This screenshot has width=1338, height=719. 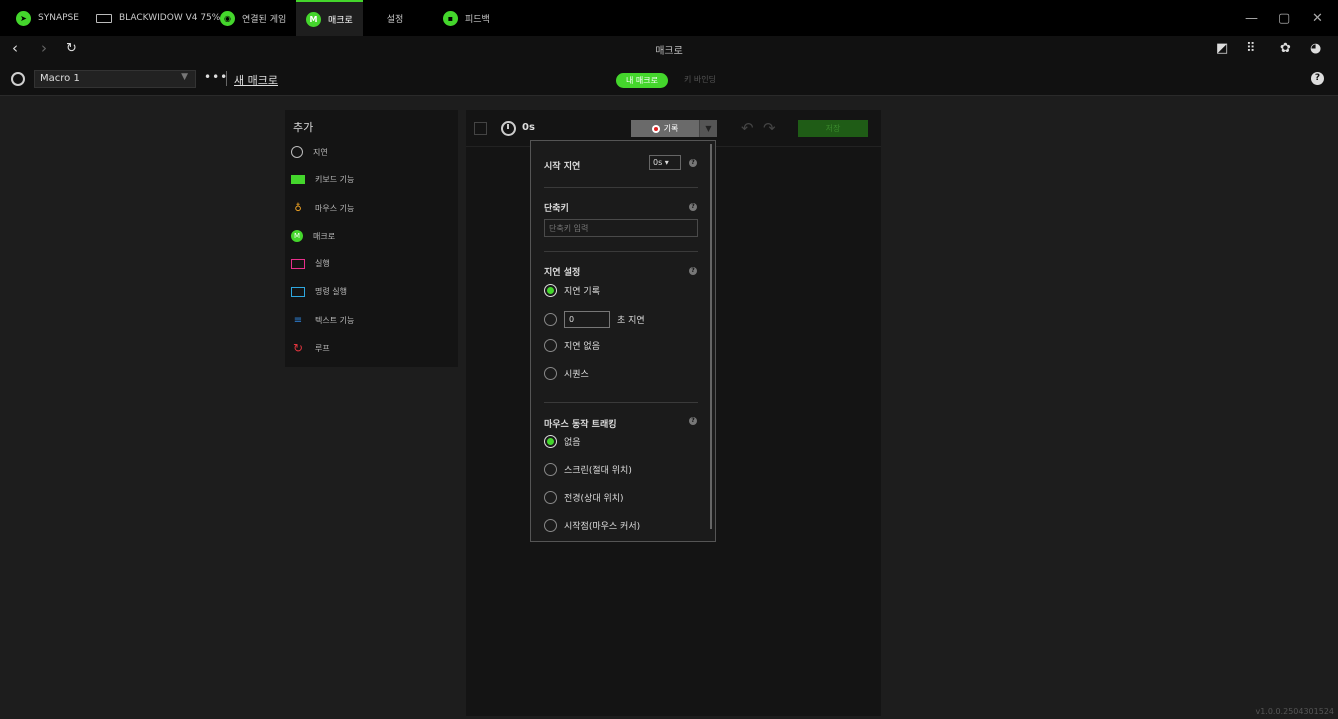 I want to click on add-item-label: 루프, so click(x=322, y=348).